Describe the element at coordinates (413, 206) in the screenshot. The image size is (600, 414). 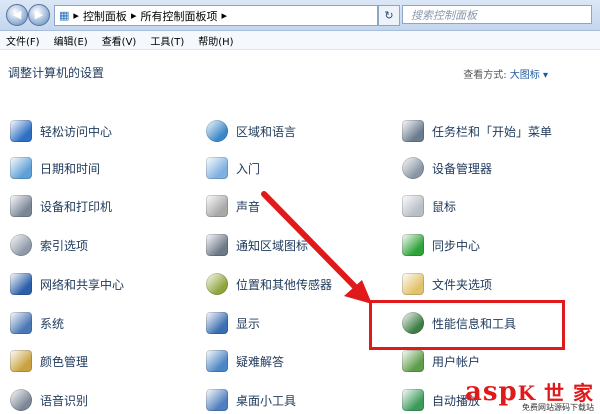
I see `mouse-icon` at that location.